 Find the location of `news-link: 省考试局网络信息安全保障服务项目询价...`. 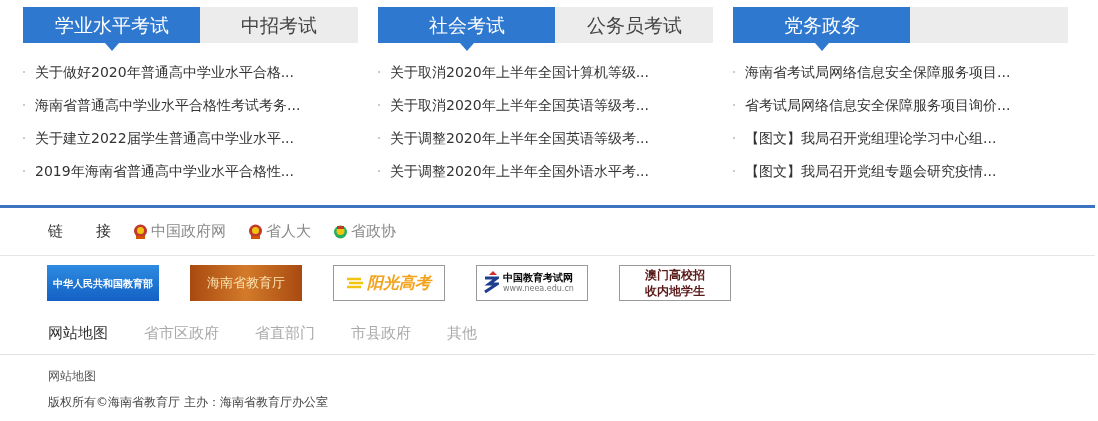

news-link: 省考试局网络信息安全保障服务项目询价... is located at coordinates (878, 105).